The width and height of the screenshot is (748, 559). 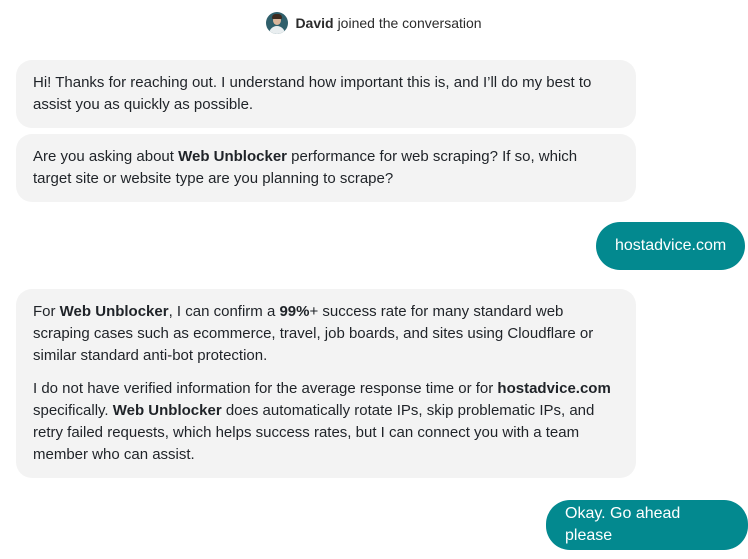 What do you see at coordinates (314, 23) in the screenshot?
I see `joined-user-name: David` at bounding box center [314, 23].